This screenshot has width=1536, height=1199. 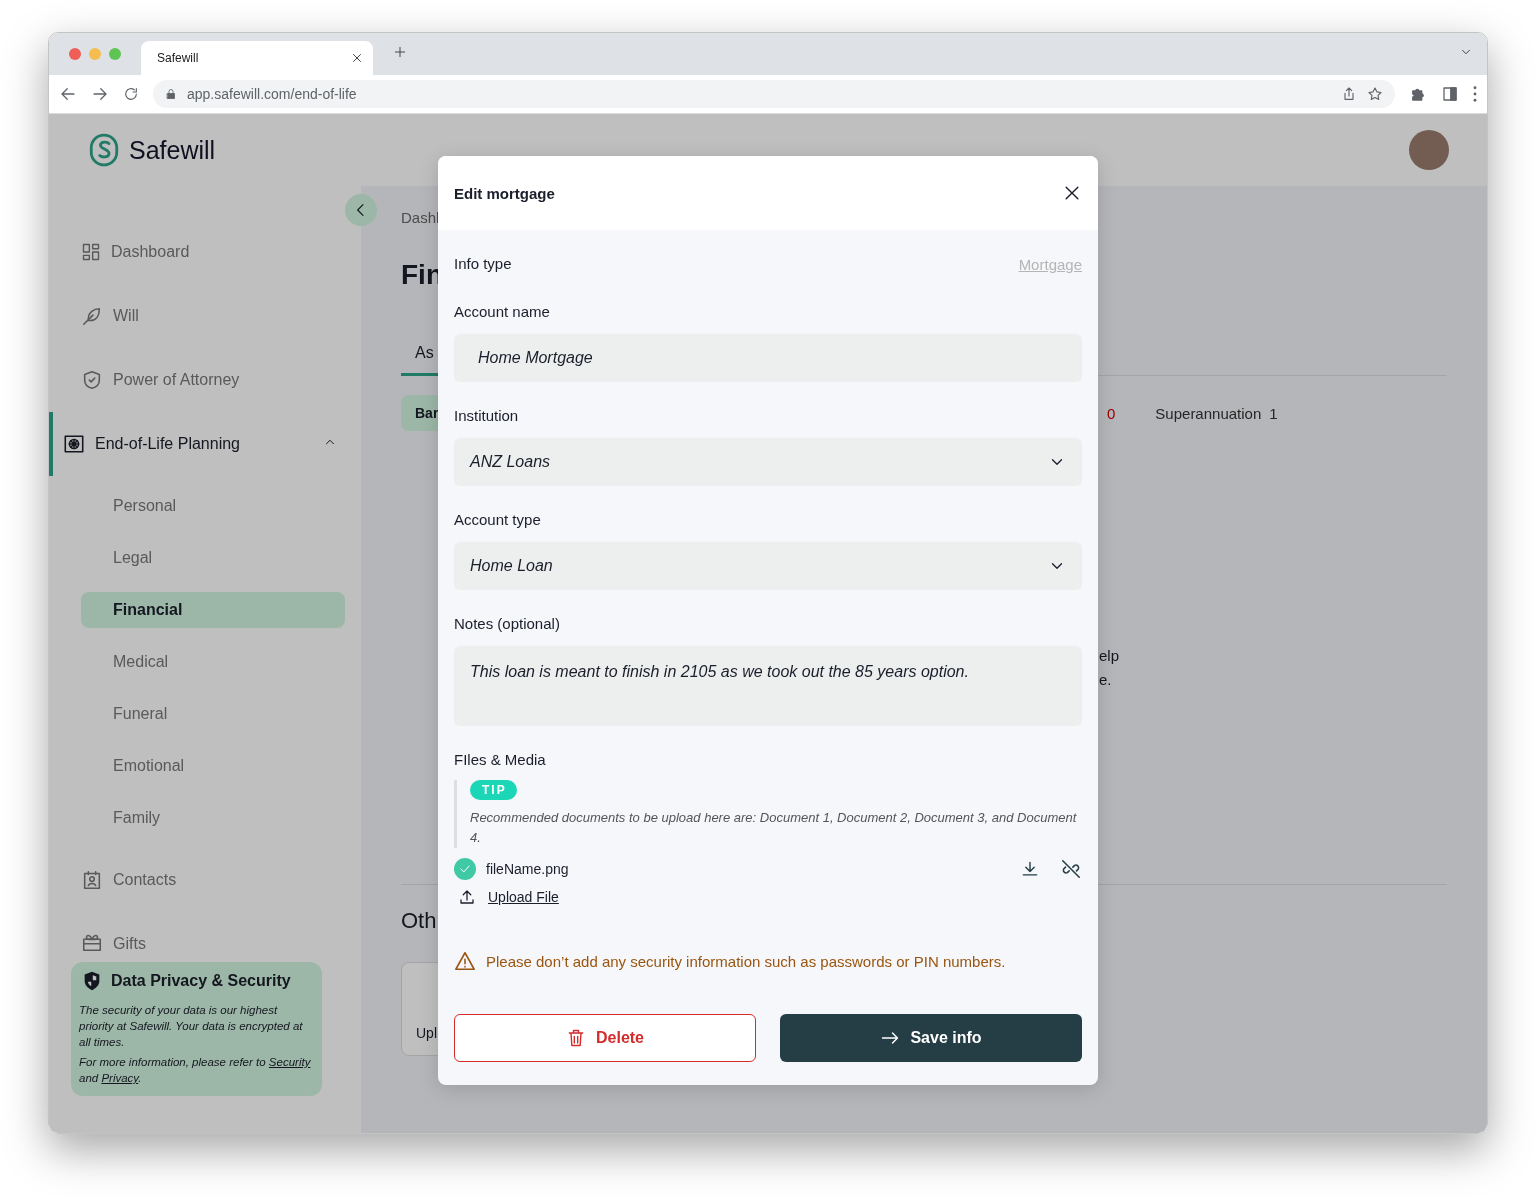 What do you see at coordinates (213, 766) in the screenshot?
I see `sidebar-subitem: Emotional` at bounding box center [213, 766].